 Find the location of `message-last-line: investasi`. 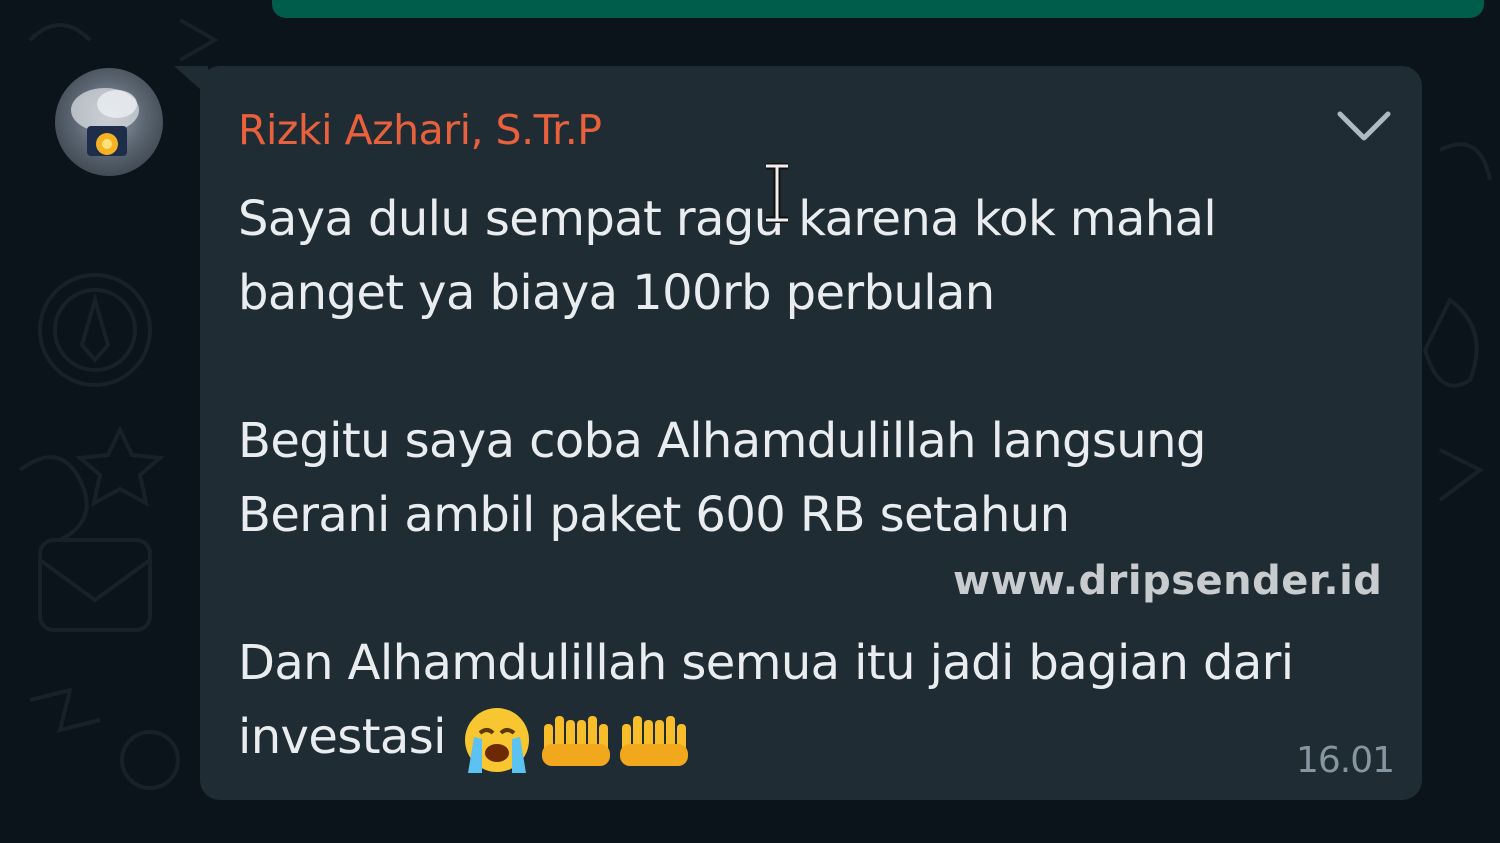

message-last-line: investasi is located at coordinates (813, 737).